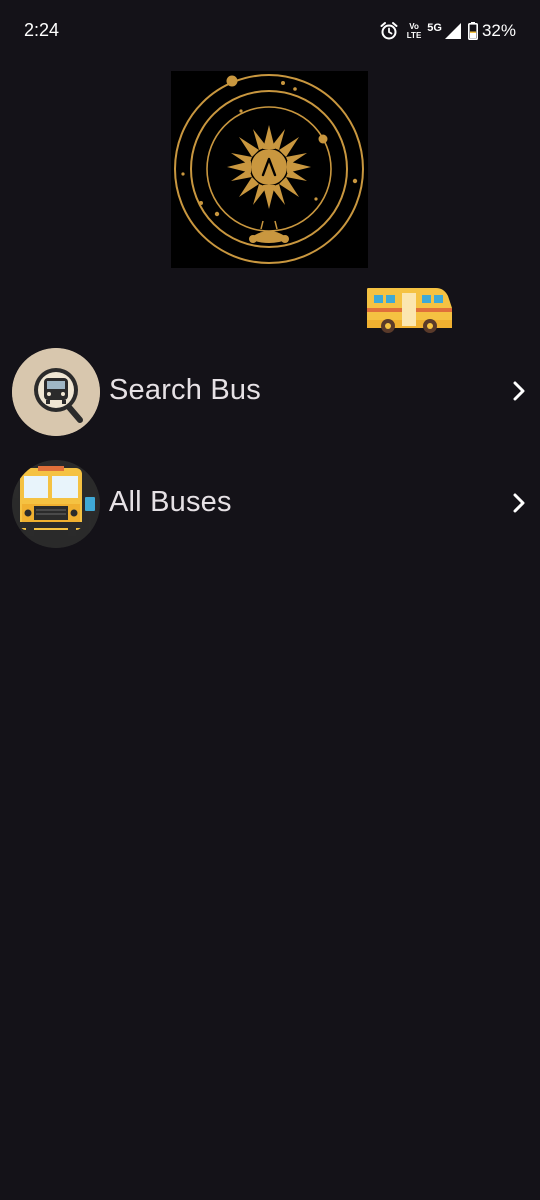 The image size is (540, 1200). Describe the element at coordinates (498, 30) in the screenshot. I see `battery-percent: 32%` at that location.